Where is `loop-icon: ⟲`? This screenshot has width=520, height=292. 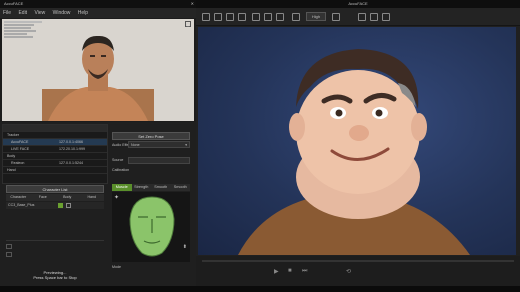
loop-icon: ⟲ is located at coordinates (348, 271).